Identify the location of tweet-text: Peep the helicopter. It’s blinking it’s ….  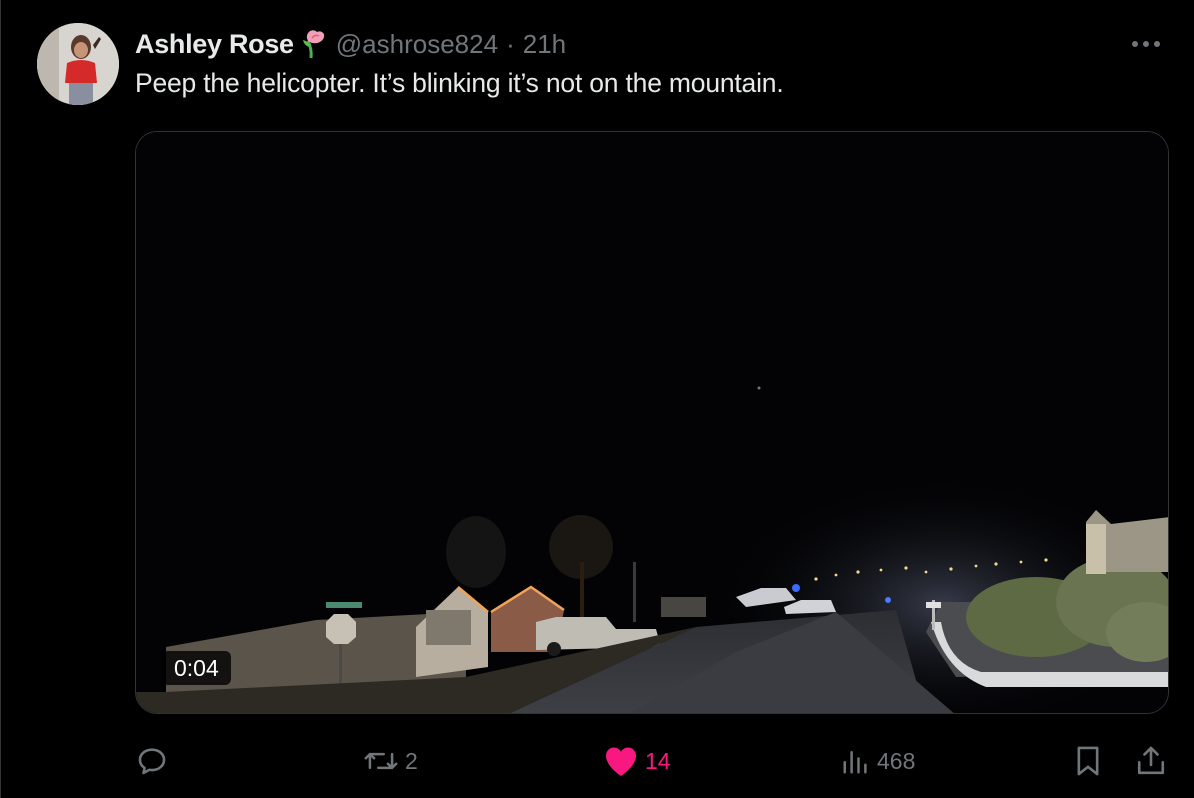
(459, 83).